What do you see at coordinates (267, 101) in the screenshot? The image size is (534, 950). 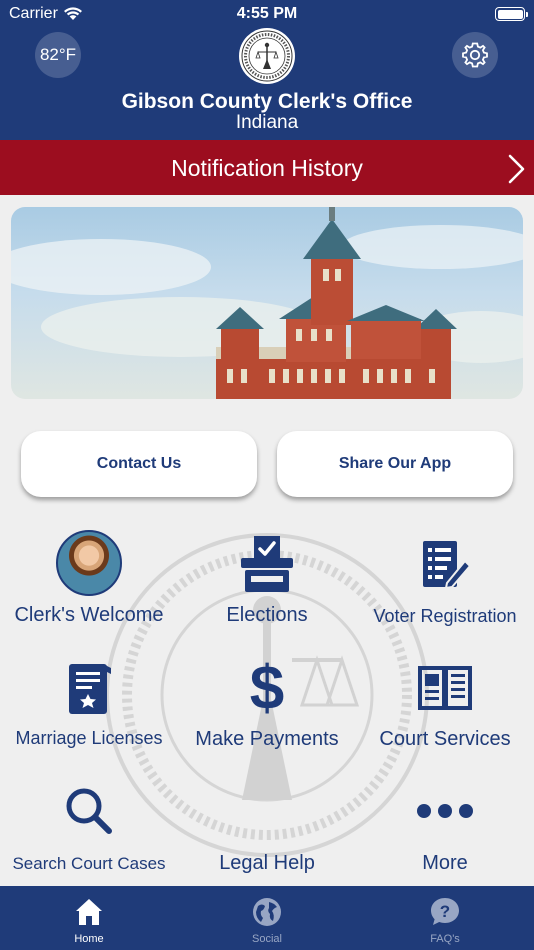 I see `office-title: Gibson County Clerk's Office` at bounding box center [267, 101].